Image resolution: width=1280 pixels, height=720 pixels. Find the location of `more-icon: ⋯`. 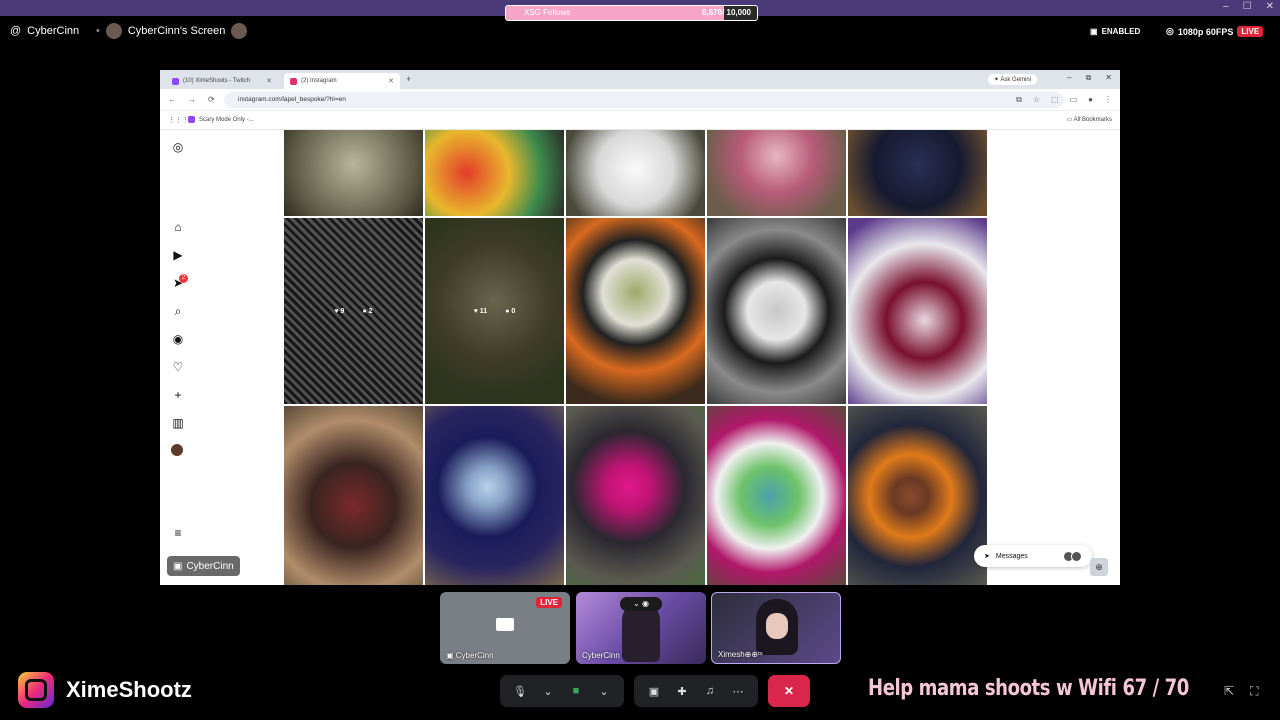

more-icon: ⋯ is located at coordinates (738, 691).